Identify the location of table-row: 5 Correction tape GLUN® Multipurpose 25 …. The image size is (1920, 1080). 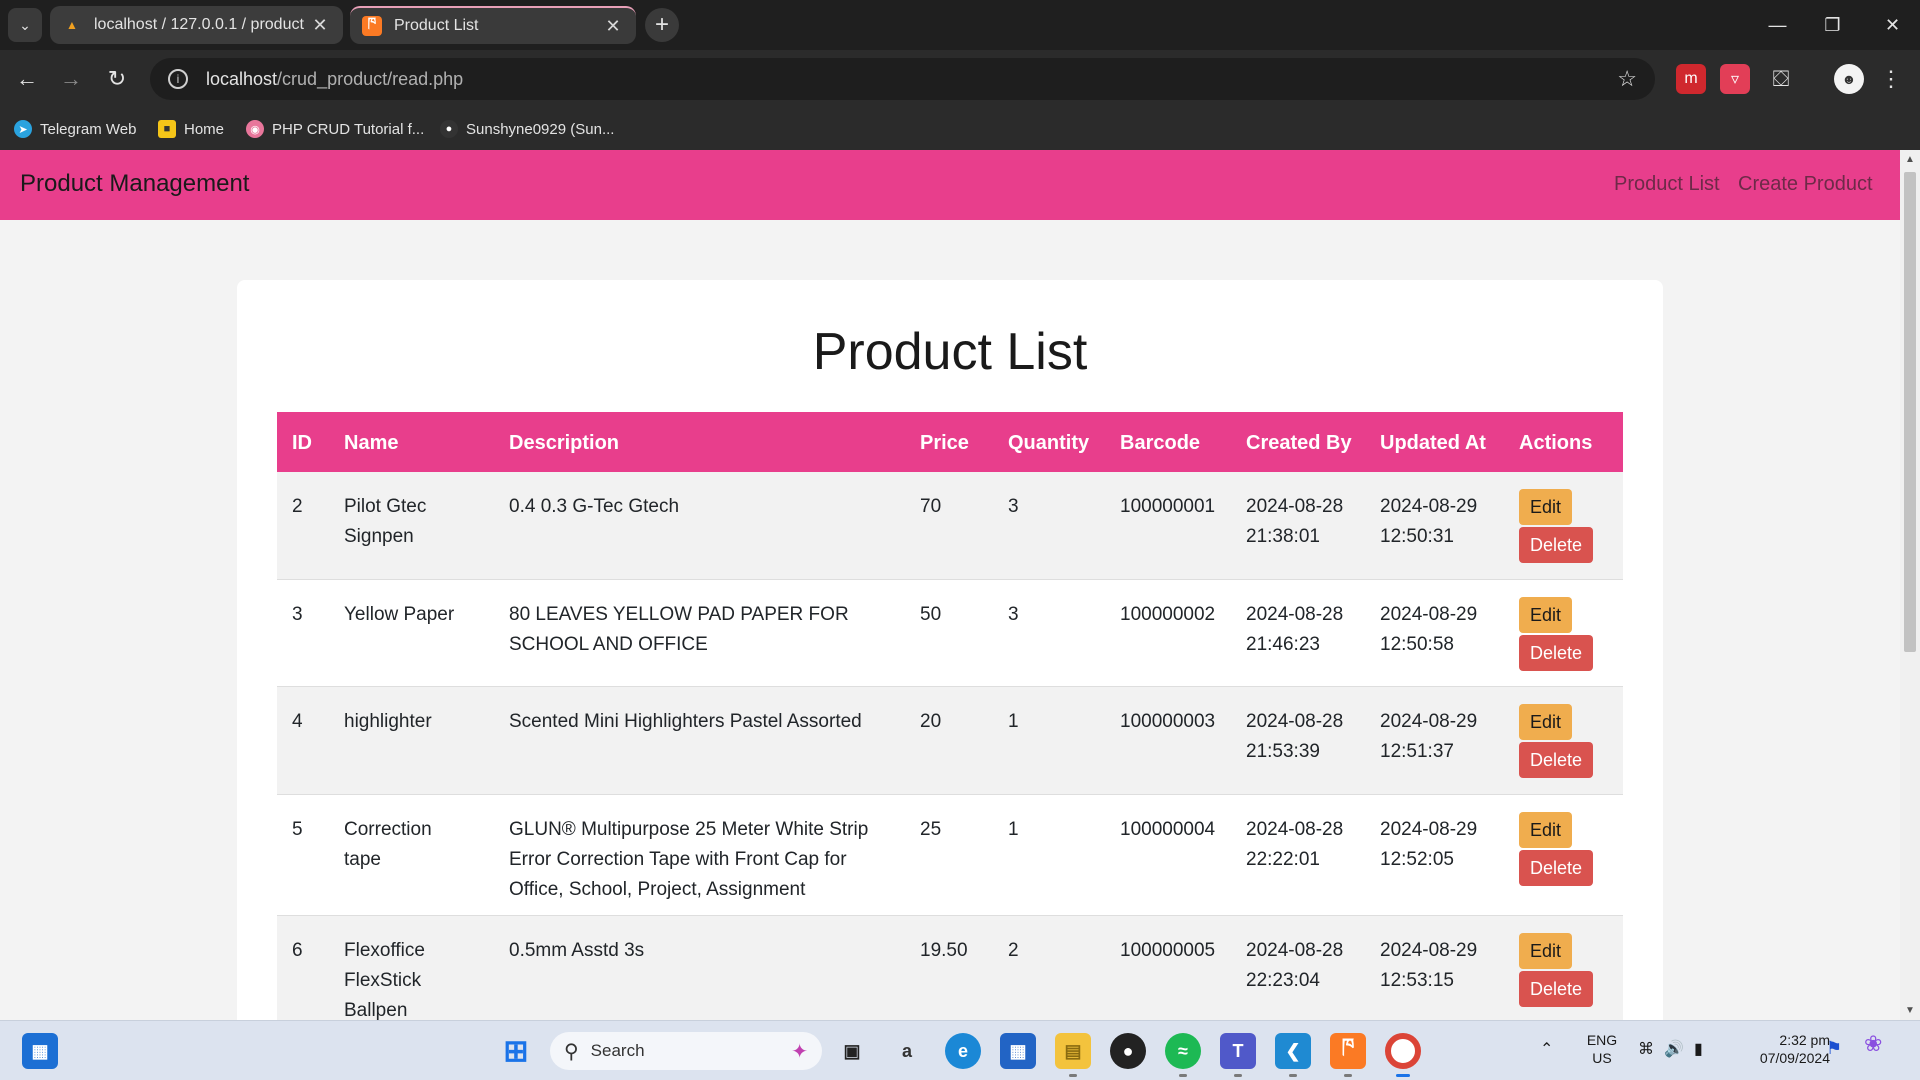
(950, 855).